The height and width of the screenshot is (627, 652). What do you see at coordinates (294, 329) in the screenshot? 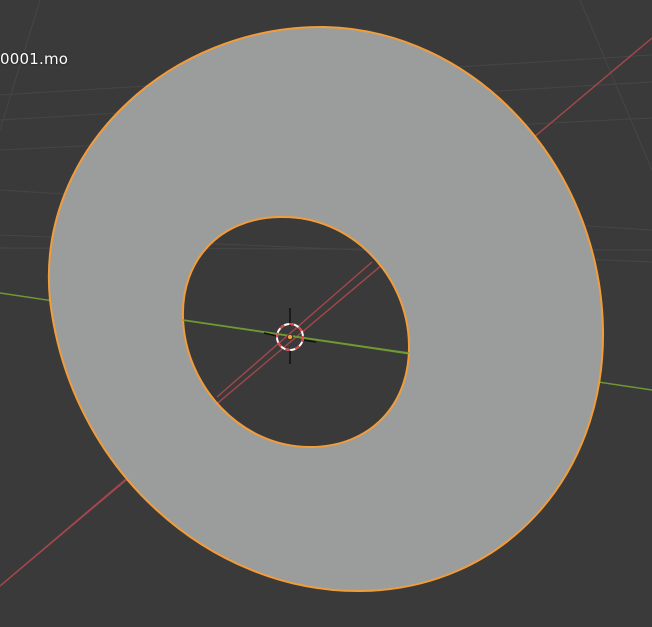
I see `x-axis-segment-hole` at bounding box center [294, 329].